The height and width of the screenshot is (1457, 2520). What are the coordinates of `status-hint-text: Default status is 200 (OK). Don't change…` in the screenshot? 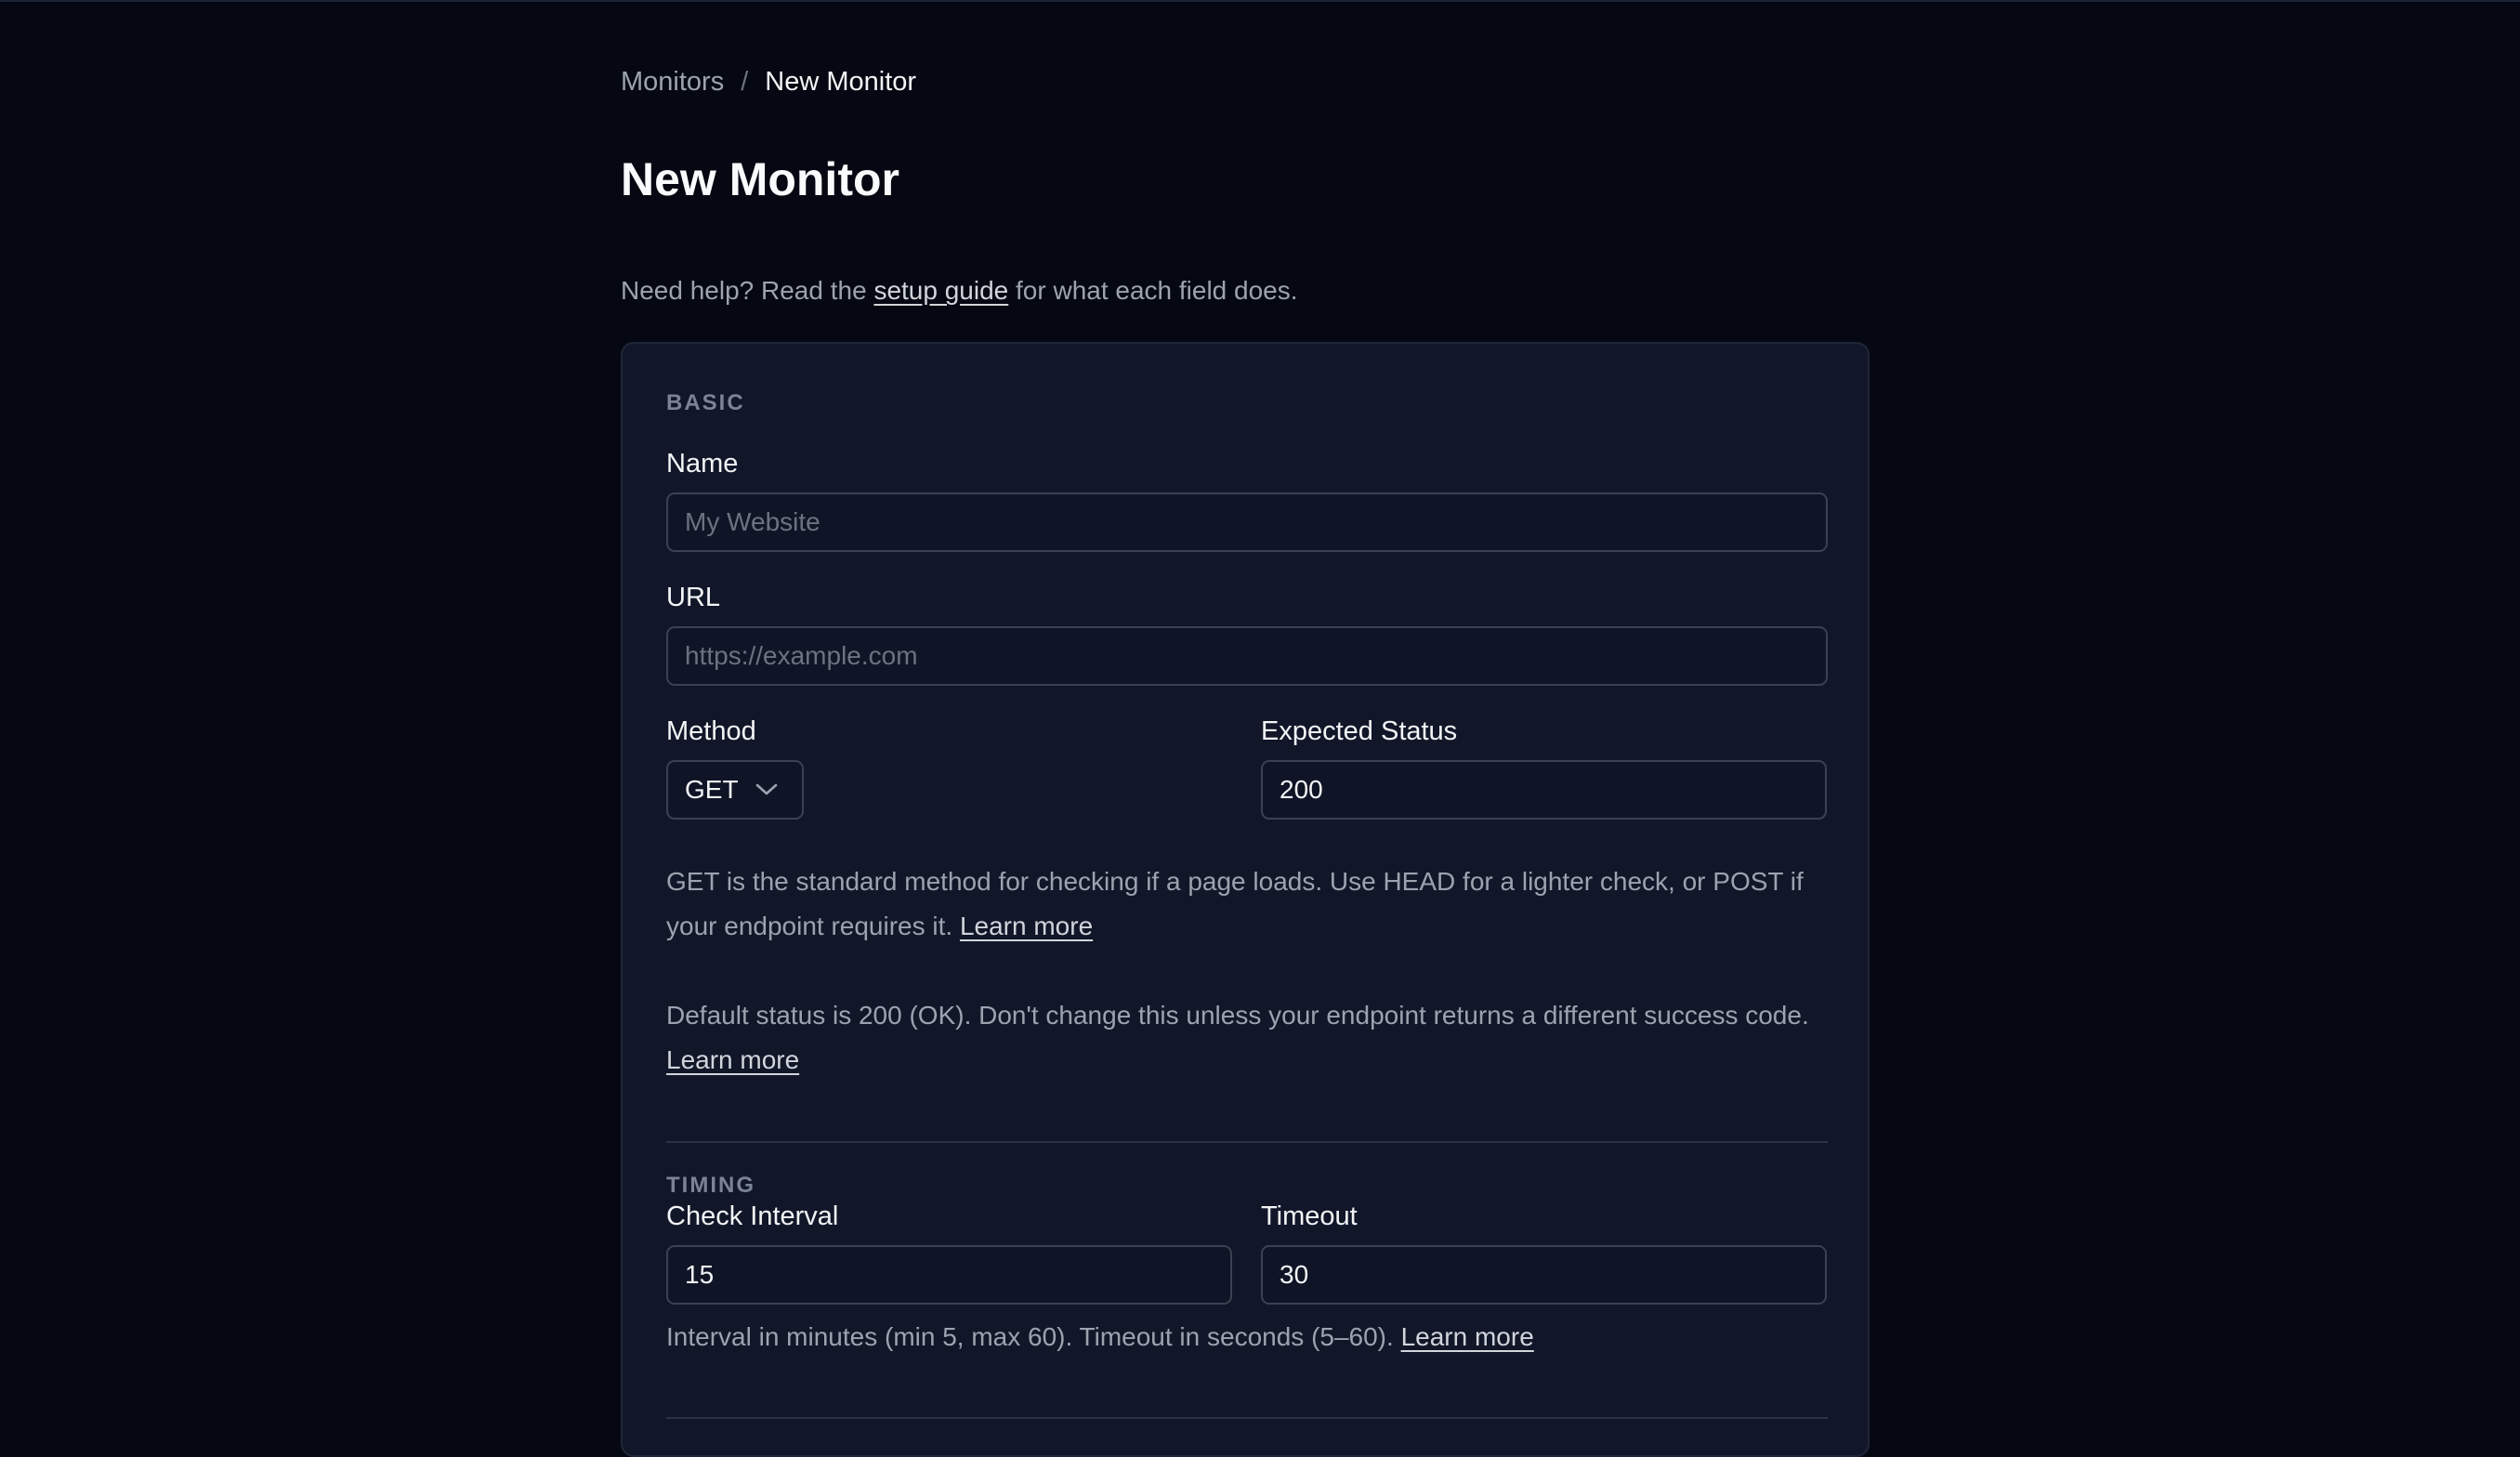 It's located at (1237, 1015).